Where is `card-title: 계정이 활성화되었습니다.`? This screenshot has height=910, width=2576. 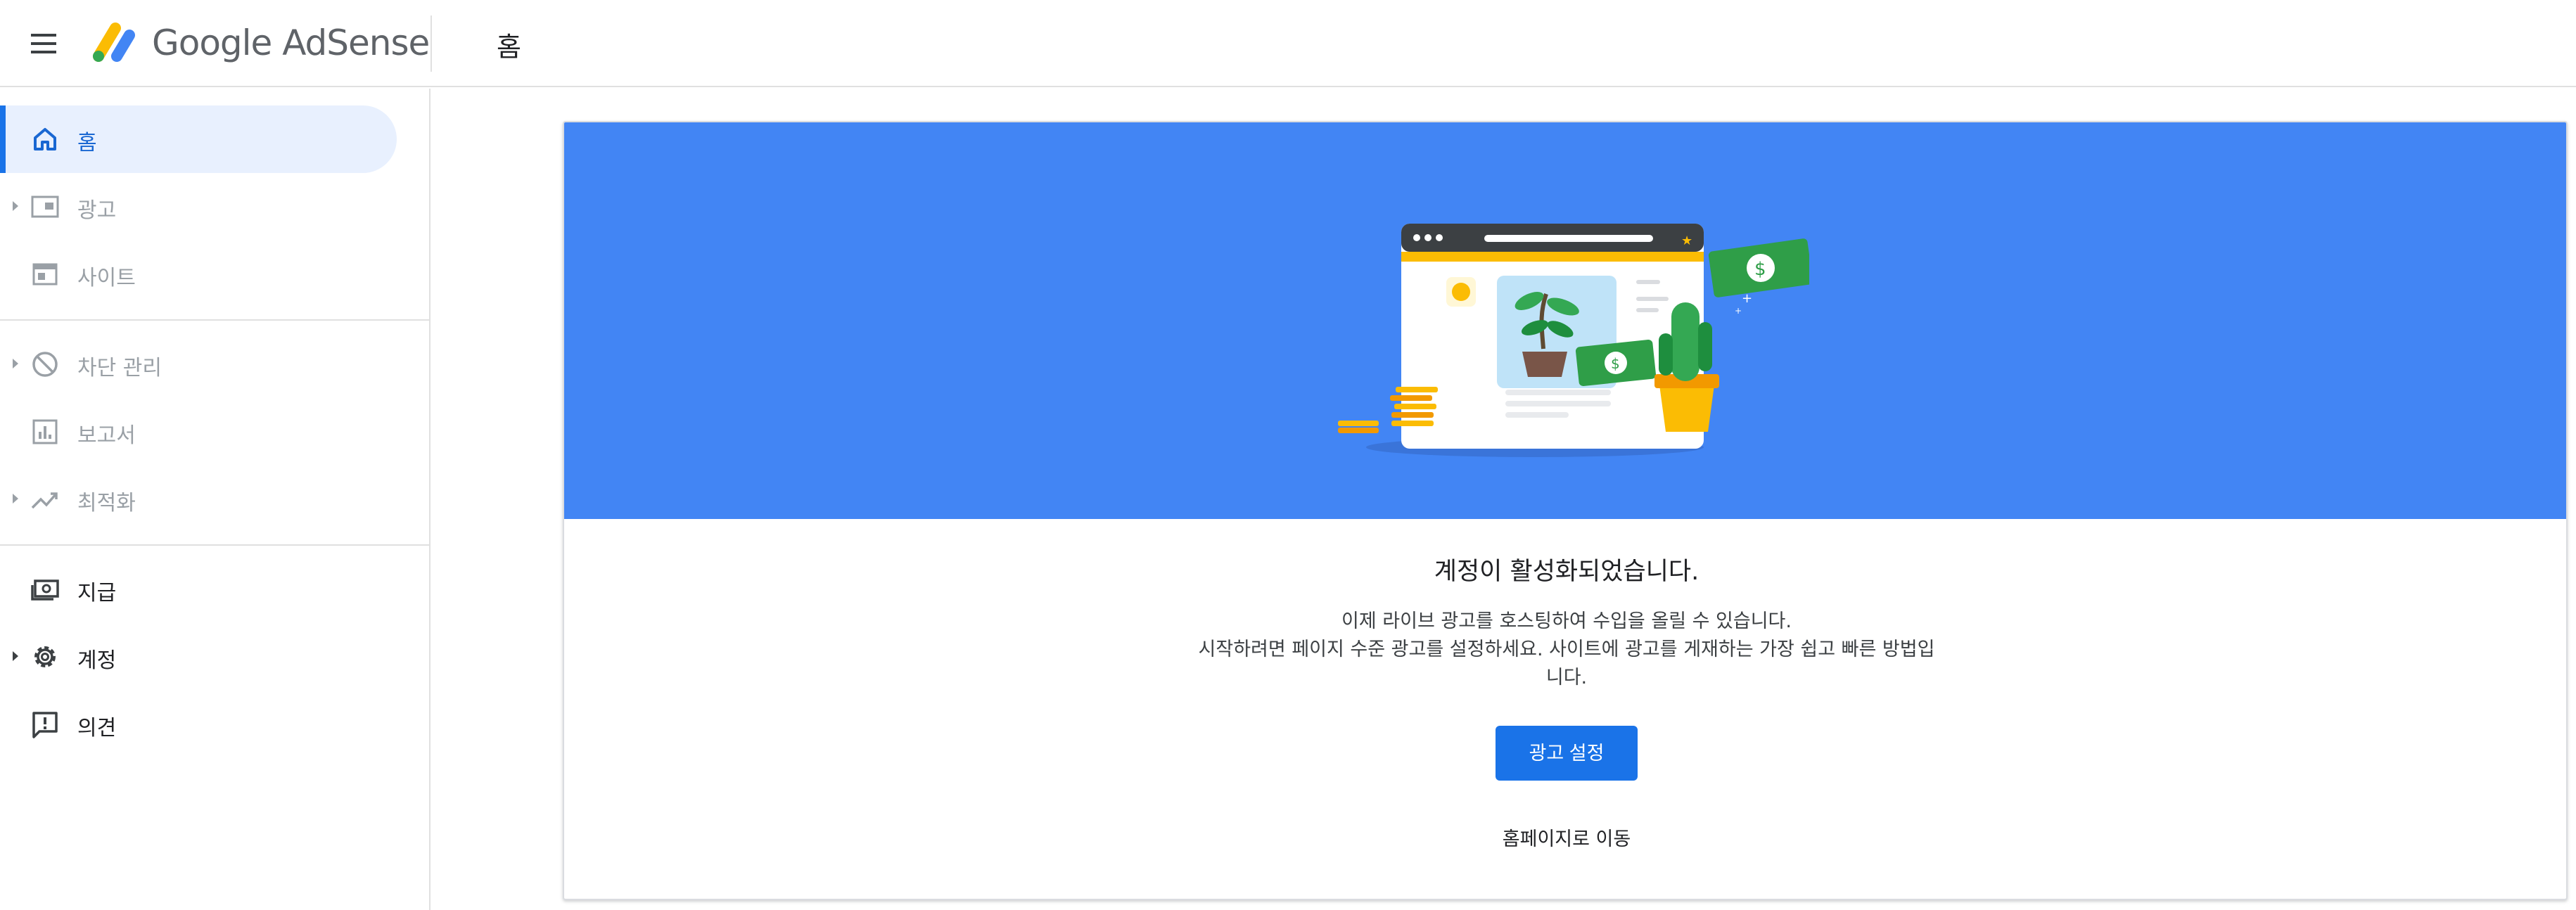 card-title: 계정이 활성화되었습니다. is located at coordinates (1567, 572).